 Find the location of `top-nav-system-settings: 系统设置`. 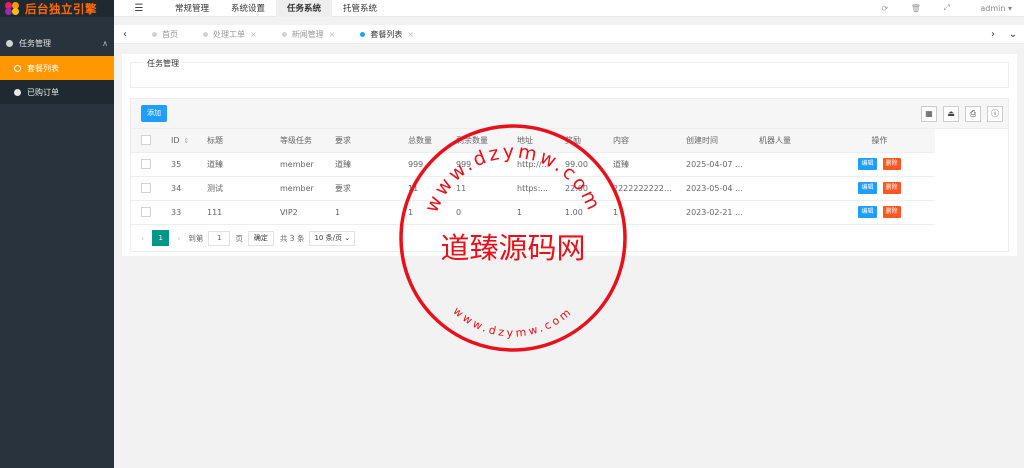

top-nav-system-settings: 系统设置 is located at coordinates (248, 8).